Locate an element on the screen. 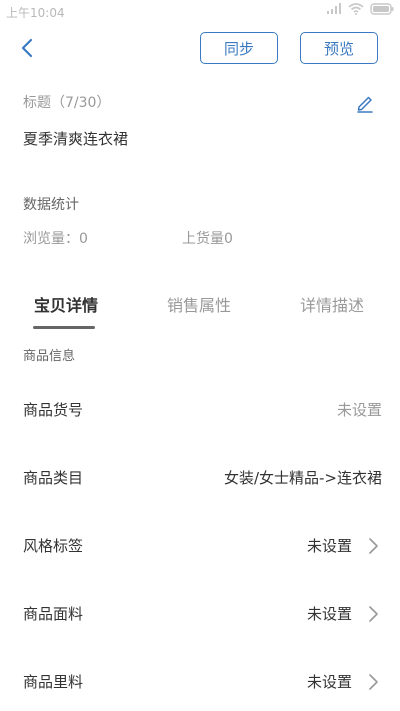 This screenshot has width=400, height=711. row-label: 商品面料 is located at coordinates (53, 614).